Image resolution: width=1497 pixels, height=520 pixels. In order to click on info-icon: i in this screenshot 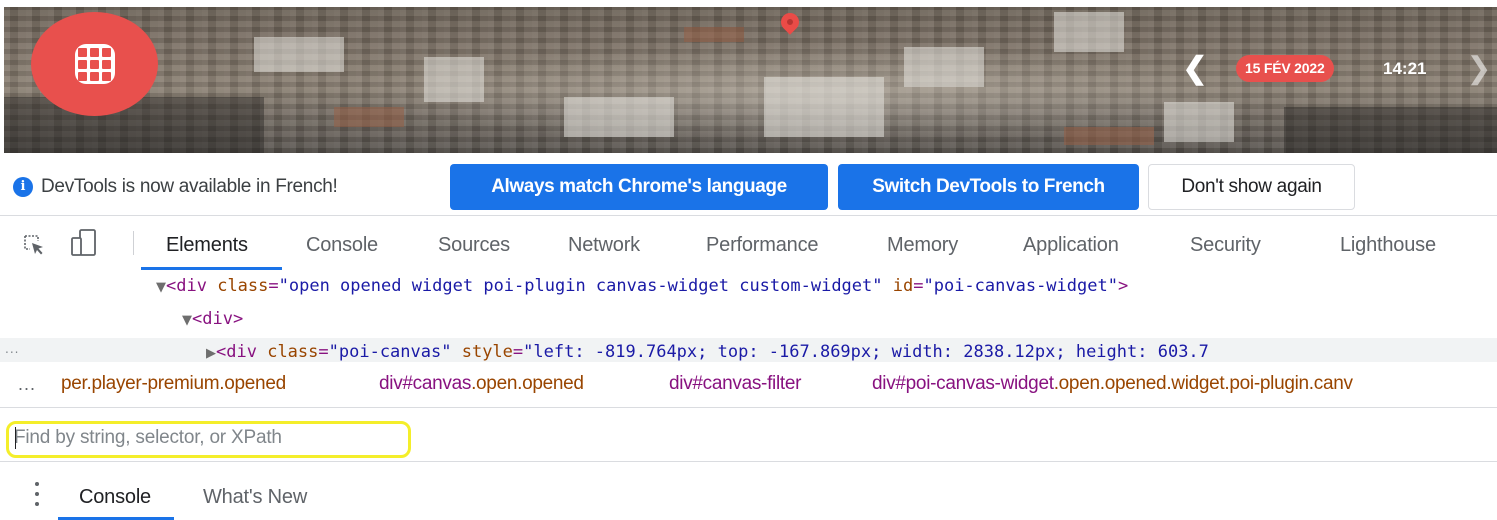, I will do `click(23, 187)`.